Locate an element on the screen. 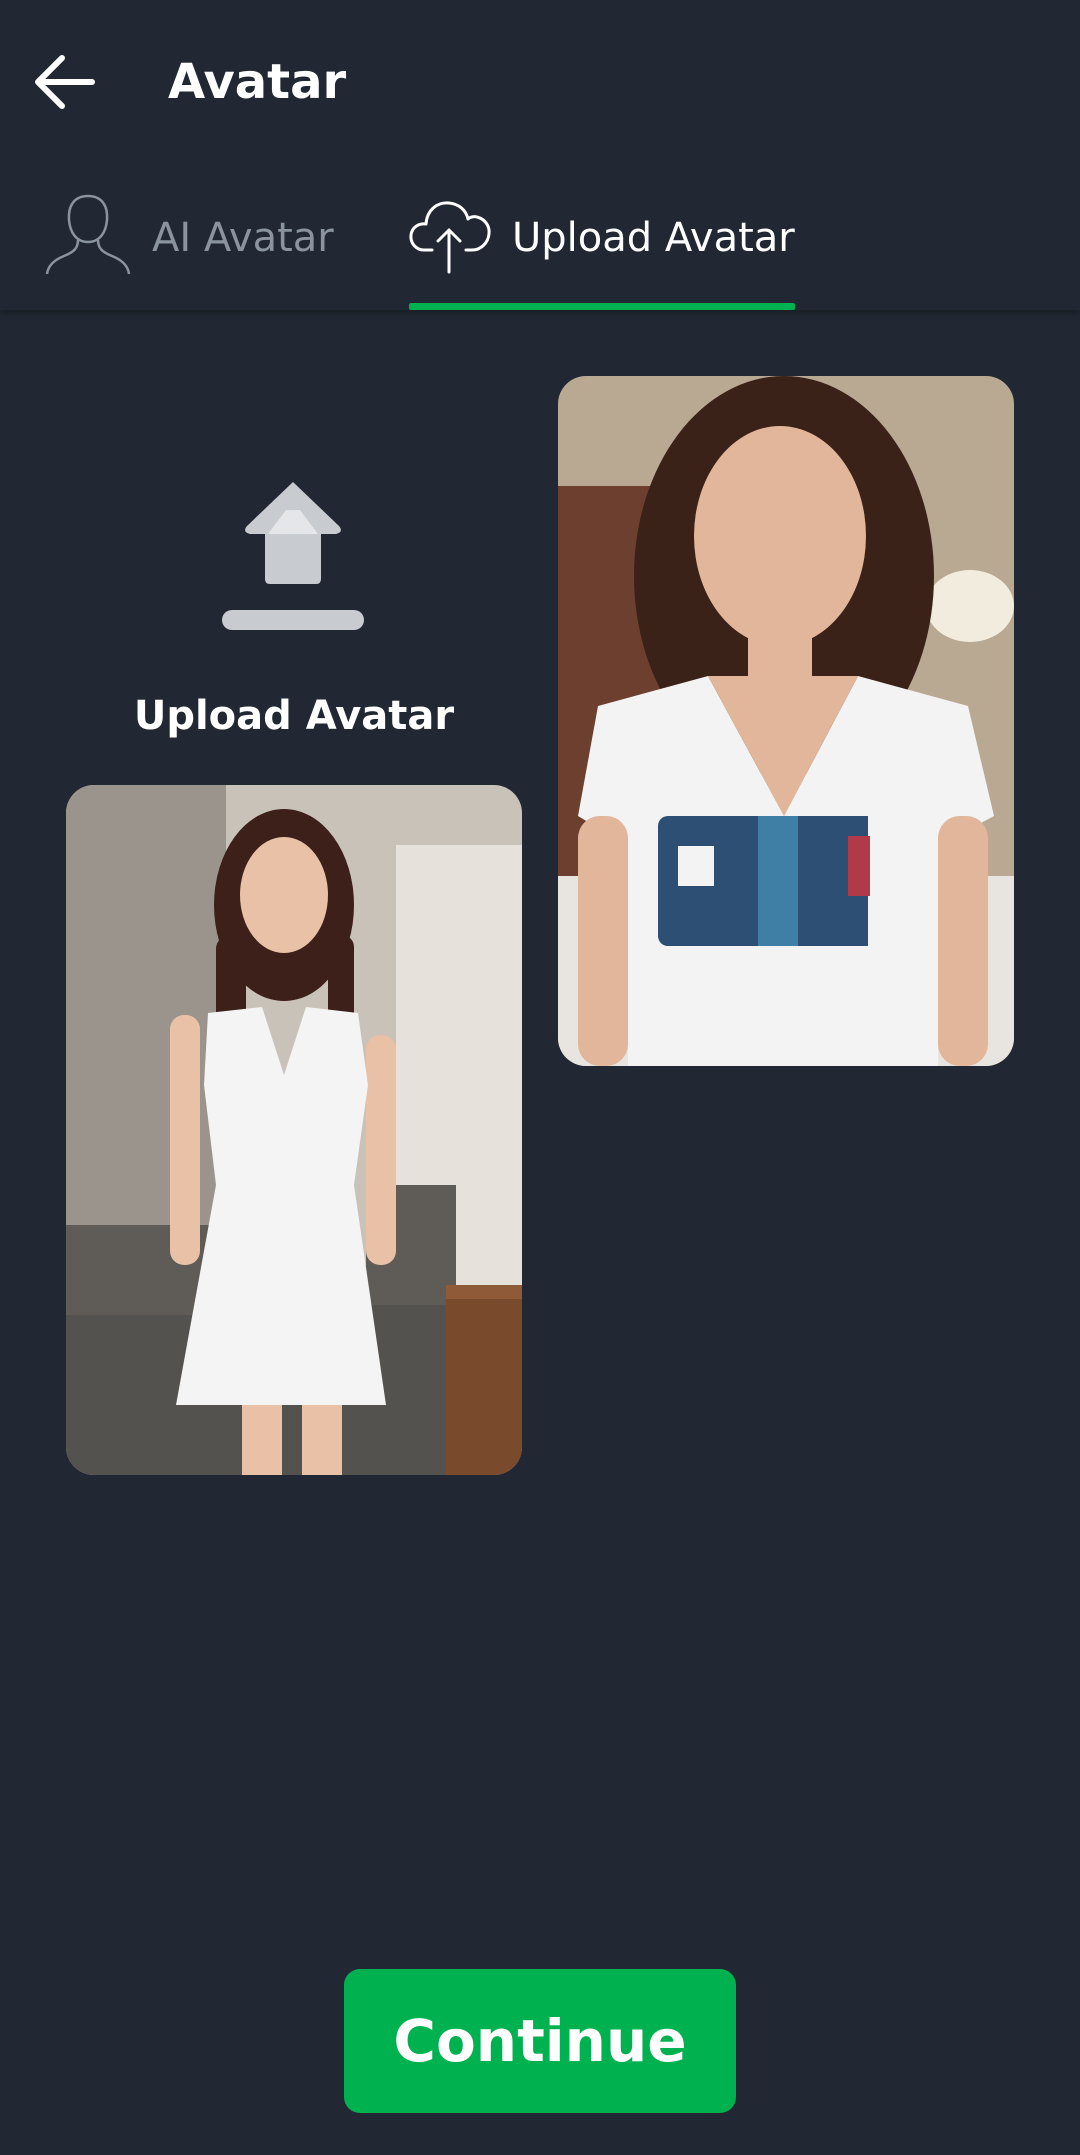 The width and height of the screenshot is (1080, 2155). tab-upload-avatar: Upload Avatar is located at coordinates (602, 250).